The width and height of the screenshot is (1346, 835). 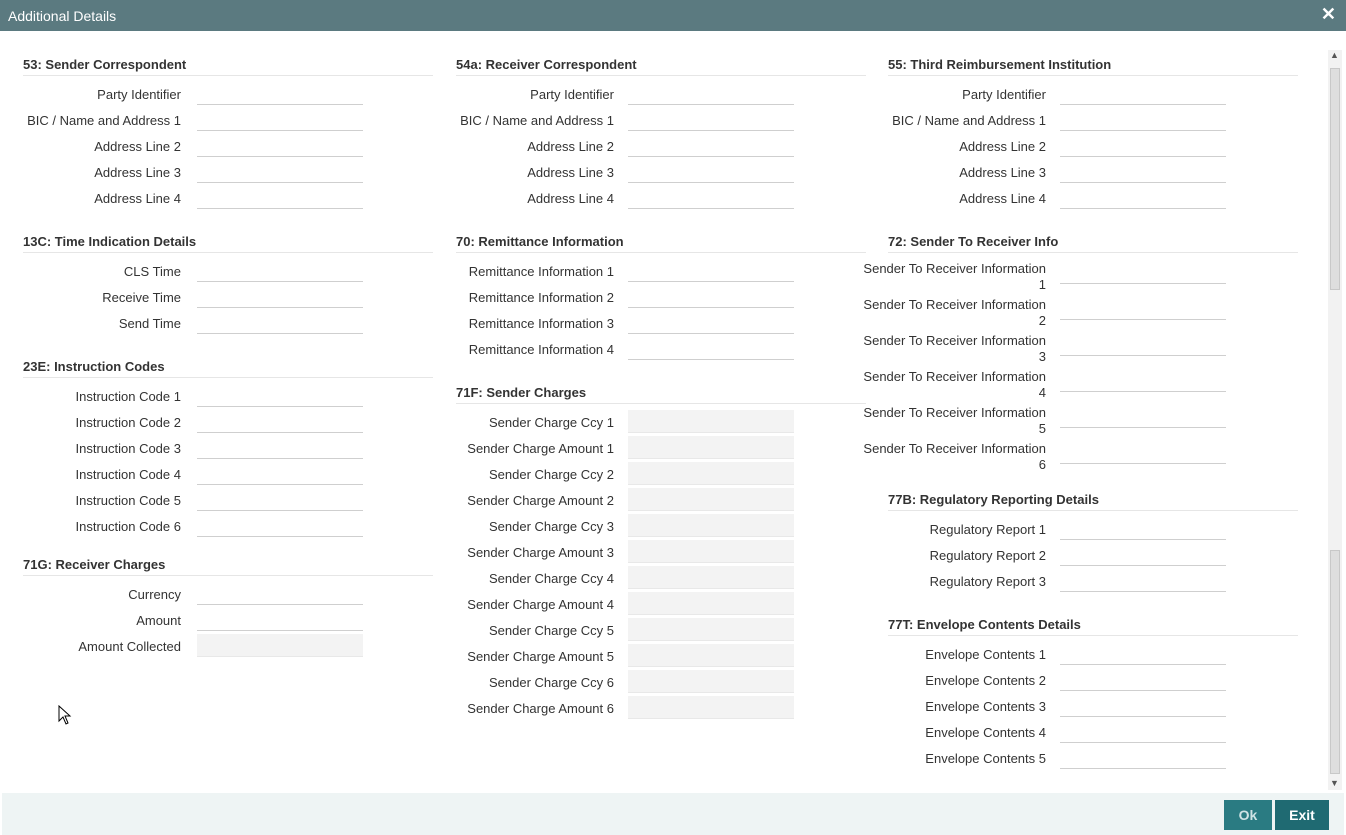 I want to click on field-row-bic-name-and-address-1: BIC / Name and Address 1, so click(x=661, y=121).